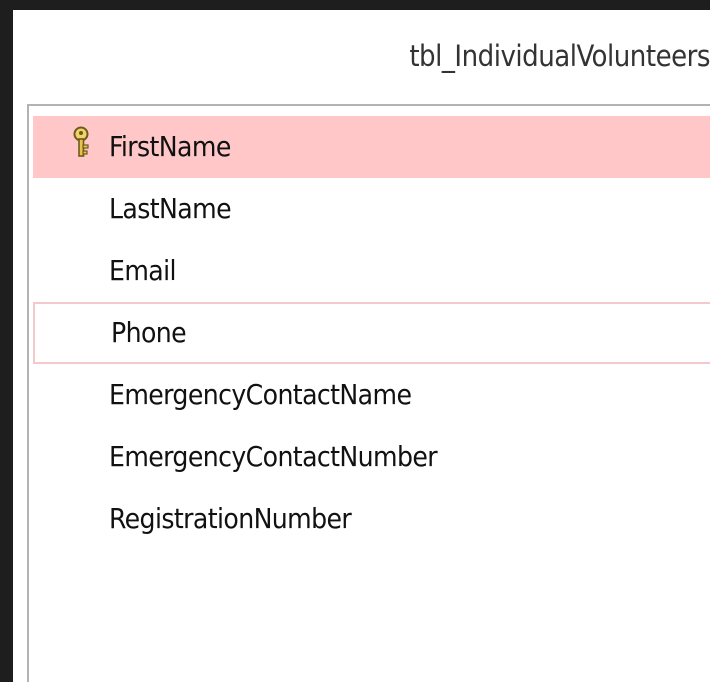 The image size is (710, 682). I want to click on field-row-phone: Phone, so click(371, 333).